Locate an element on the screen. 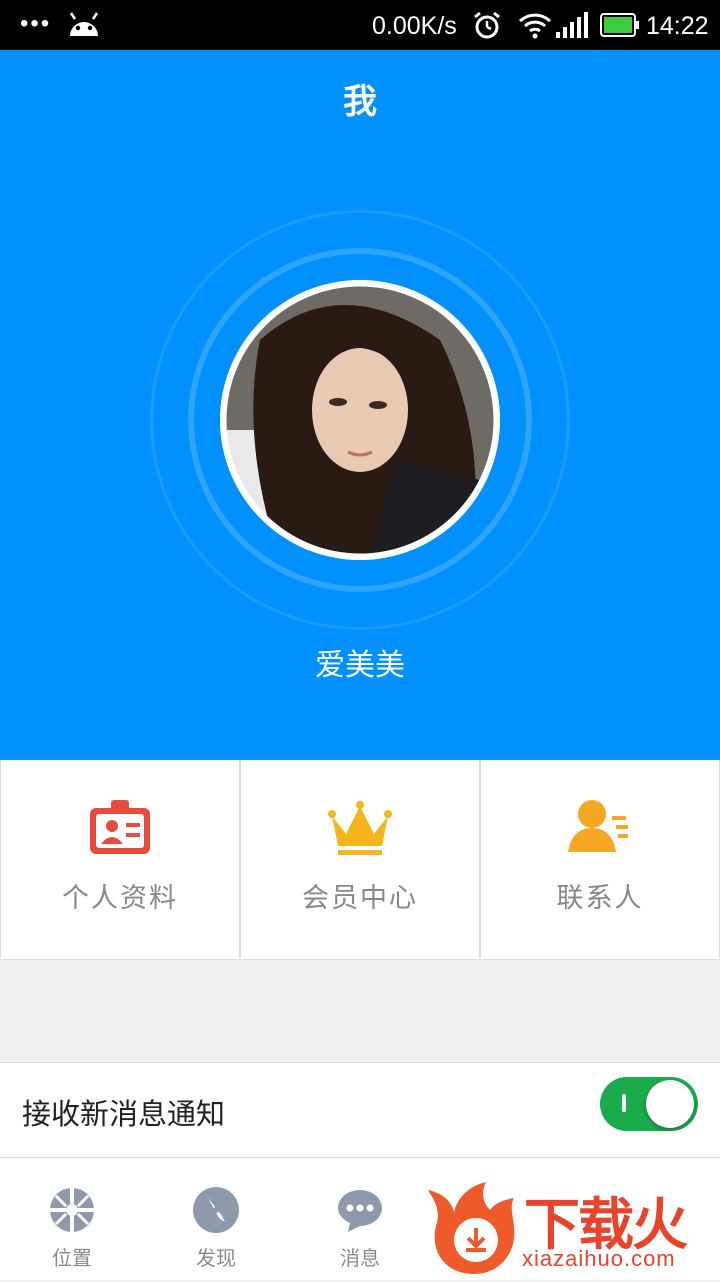 Image resolution: width=720 pixels, height=1282 pixels. grid-item-profile: 个人资料 is located at coordinates (120, 859).